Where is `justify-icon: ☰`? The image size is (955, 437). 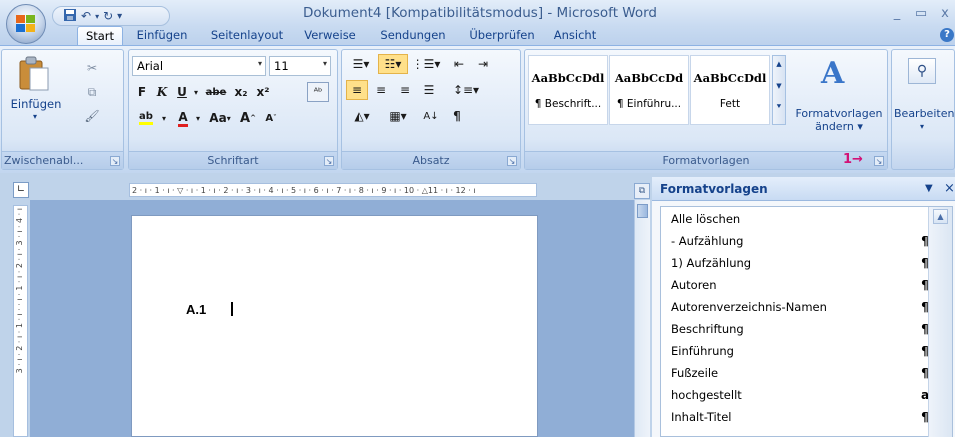 justify-icon: ☰ is located at coordinates (429, 90).